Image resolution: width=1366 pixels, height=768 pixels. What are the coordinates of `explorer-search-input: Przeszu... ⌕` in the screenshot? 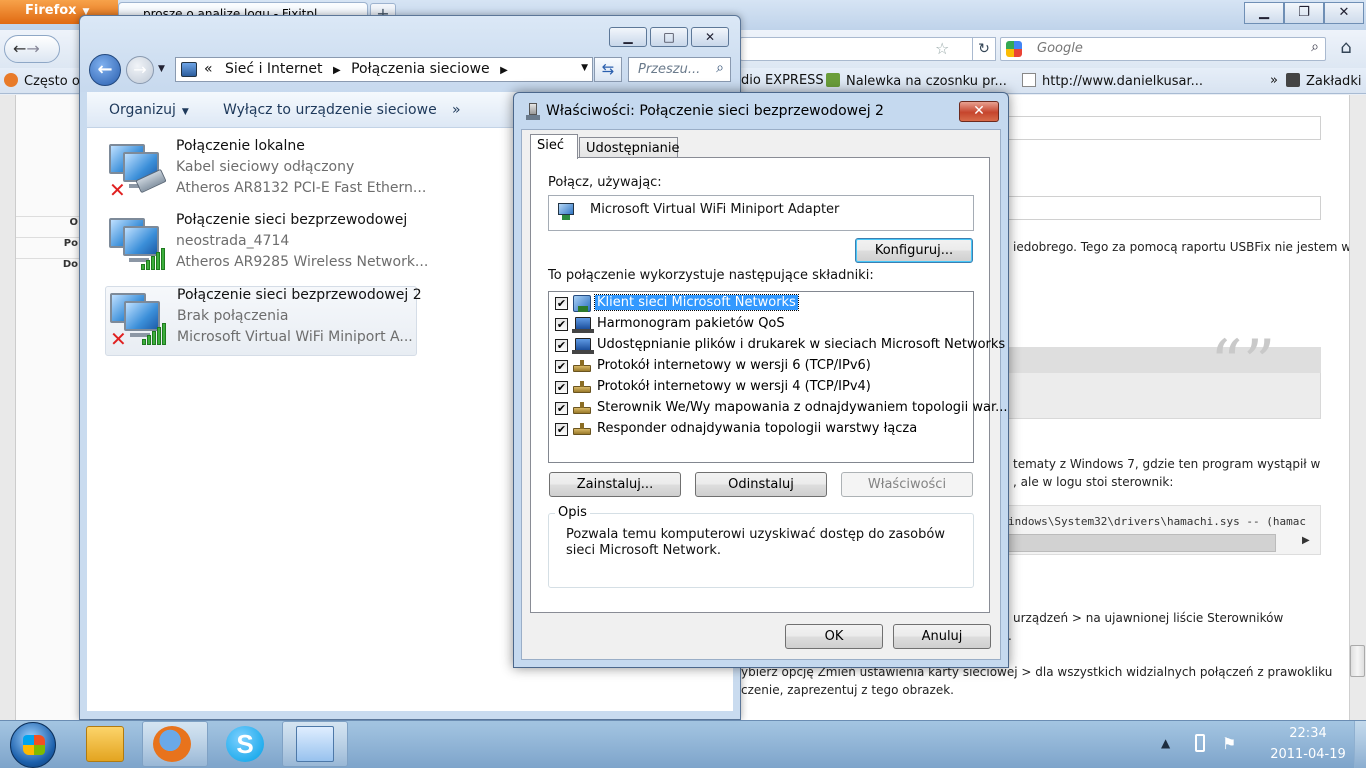 It's located at (679, 69).